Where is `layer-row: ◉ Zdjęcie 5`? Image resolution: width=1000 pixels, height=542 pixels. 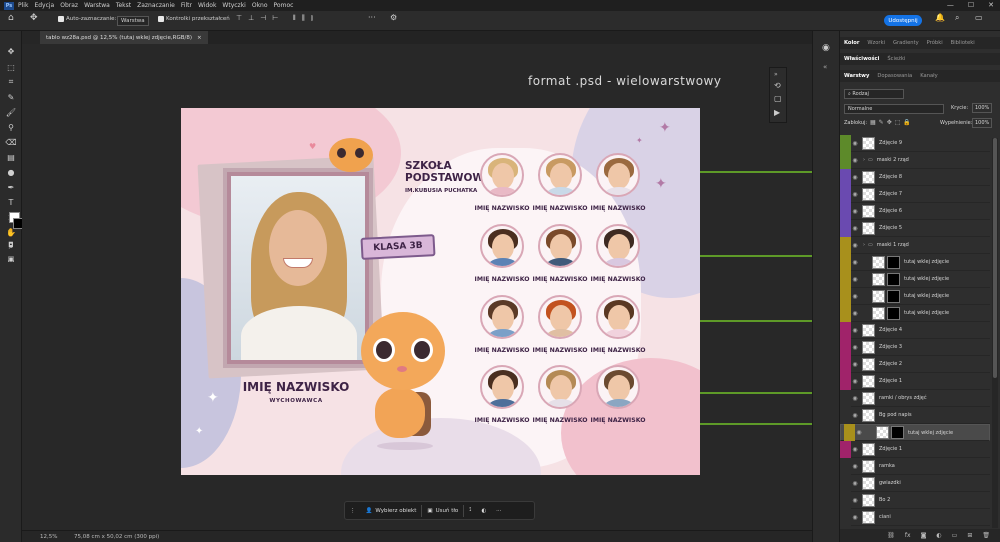
layer-row: ◉ Zdjęcie 5 is located at coordinates (915, 228).